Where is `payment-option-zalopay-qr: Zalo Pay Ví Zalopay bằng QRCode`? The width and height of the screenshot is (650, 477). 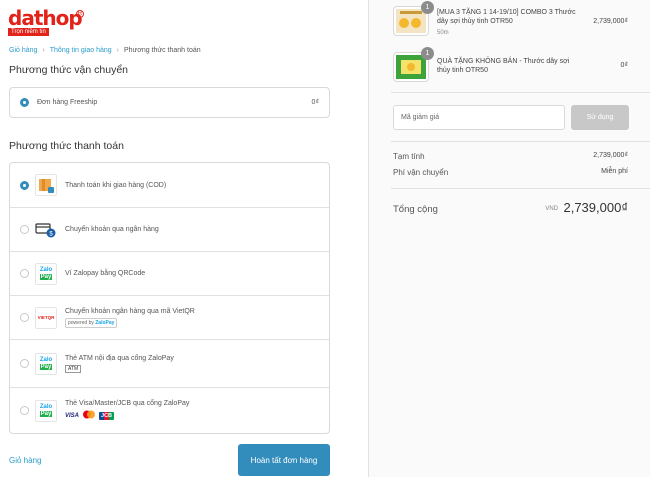 payment-option-zalopay-qr: Zalo Pay Ví Zalopay bằng QRCode is located at coordinates (169, 273).